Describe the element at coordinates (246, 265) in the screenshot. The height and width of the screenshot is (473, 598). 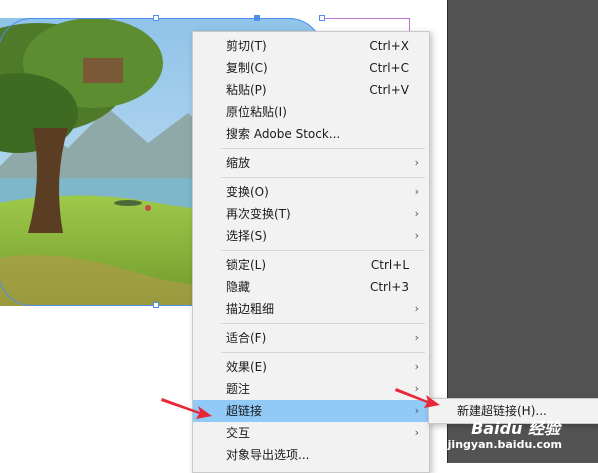
I see `menu-item-label: 锁定(L)` at that location.